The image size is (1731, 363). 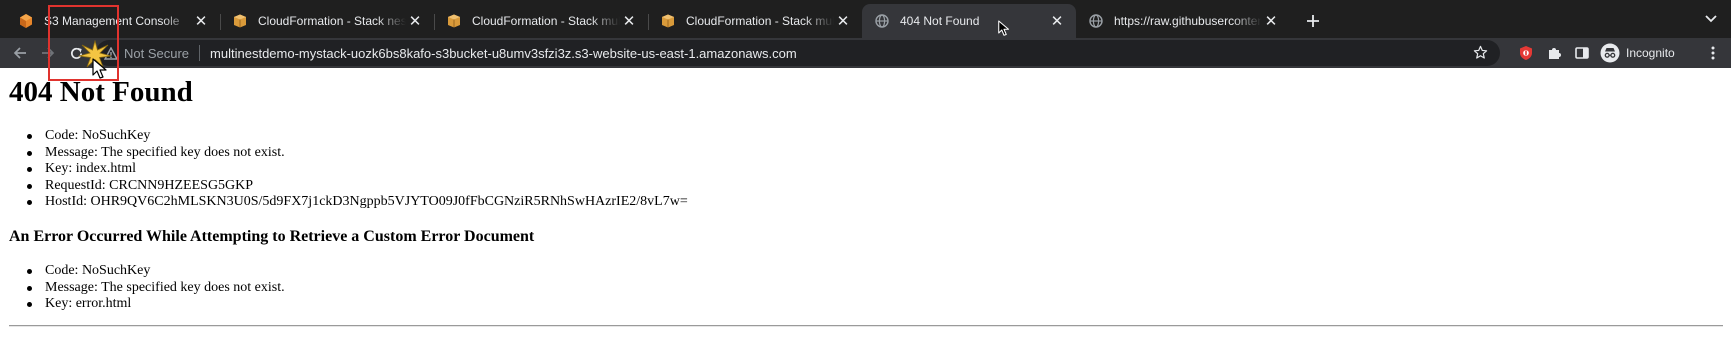 I want to click on tab-search-button, so click(x=1711, y=19).